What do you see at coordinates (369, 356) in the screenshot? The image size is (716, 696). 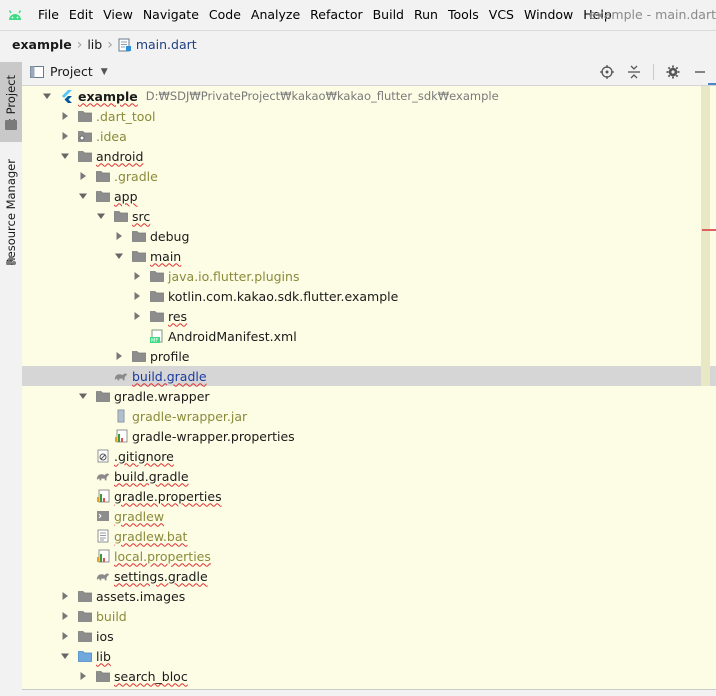 I see `tree-row: profile` at bounding box center [369, 356].